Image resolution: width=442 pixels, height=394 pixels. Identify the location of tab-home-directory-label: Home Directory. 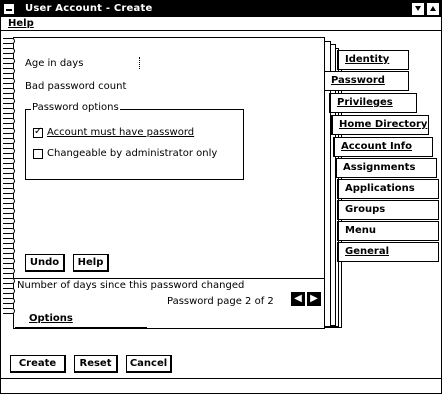
(383, 124).